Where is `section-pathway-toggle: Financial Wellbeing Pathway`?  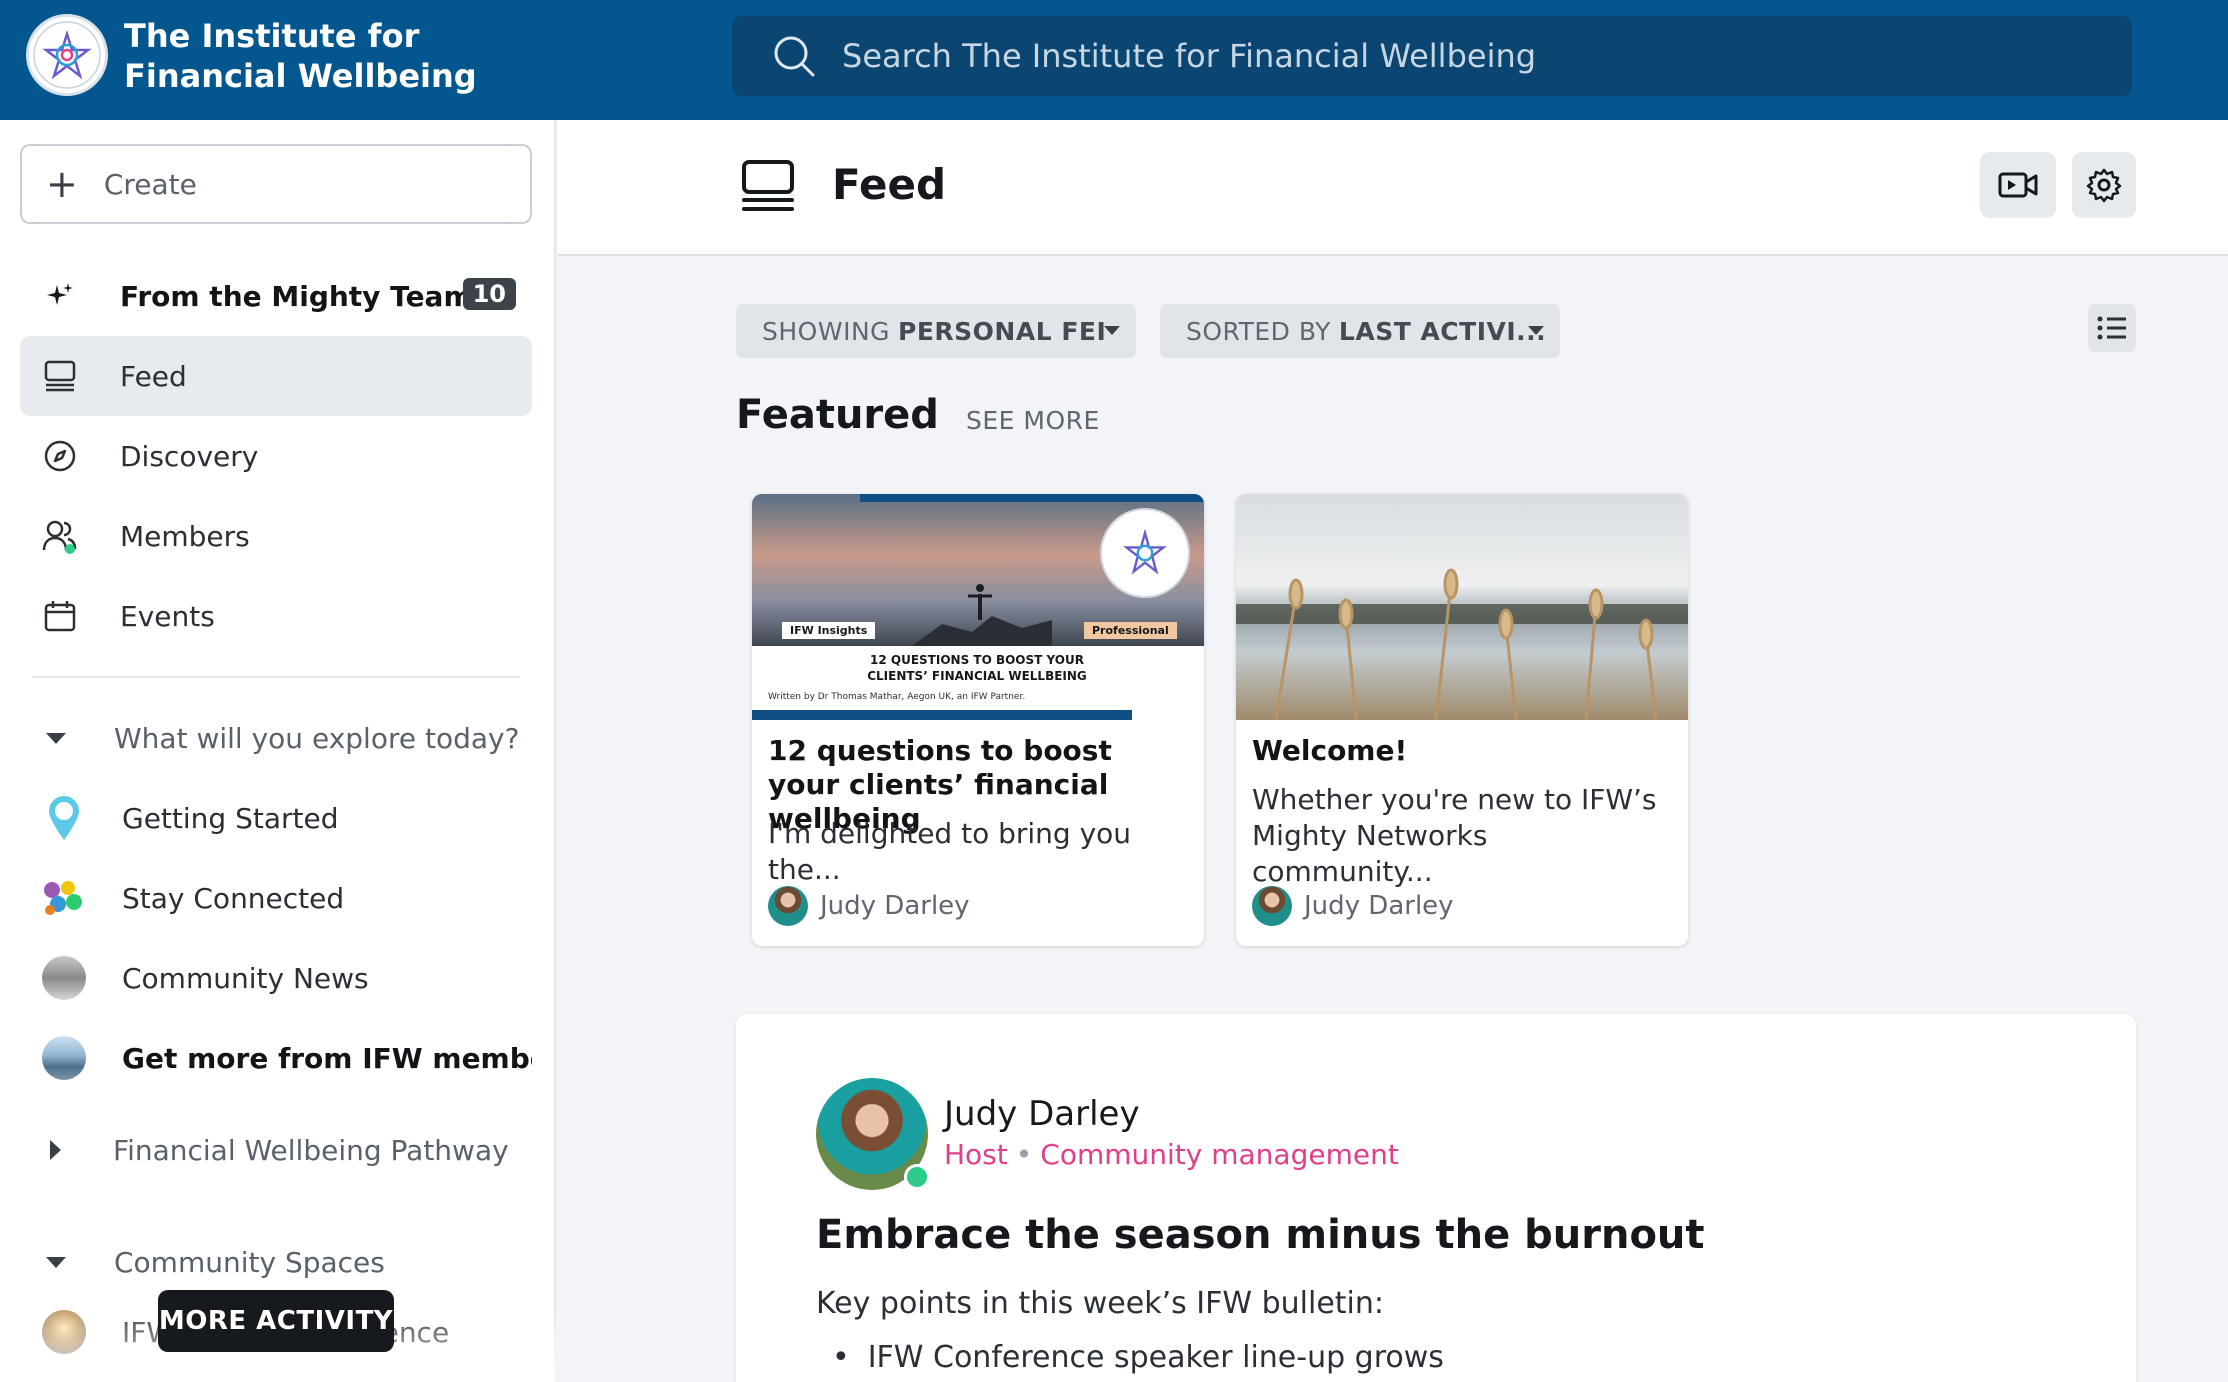
section-pathway-toggle: Financial Wellbeing Pathway is located at coordinates (276, 1150).